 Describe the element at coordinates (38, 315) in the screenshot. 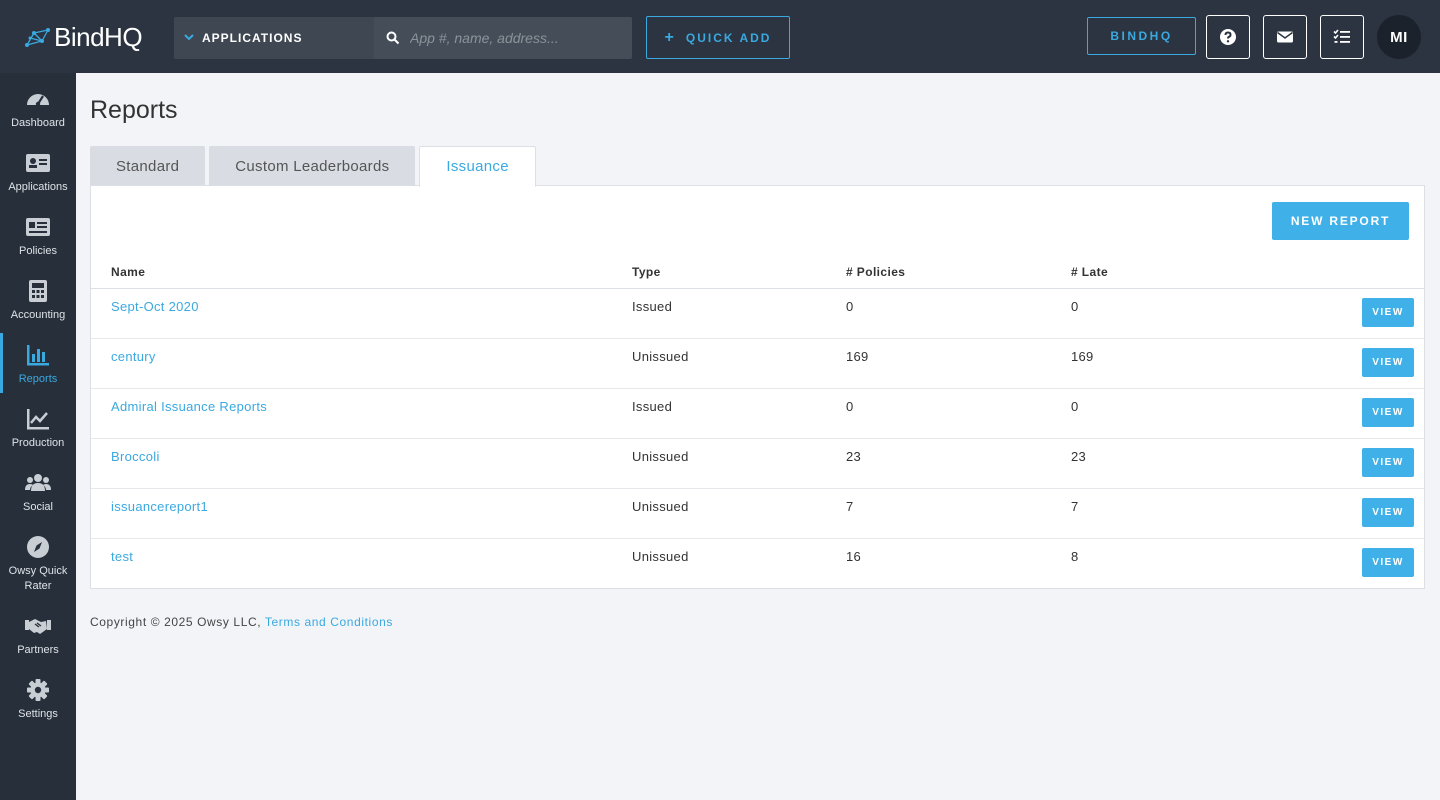

I see `sidebar-item-label: Accounting` at that location.